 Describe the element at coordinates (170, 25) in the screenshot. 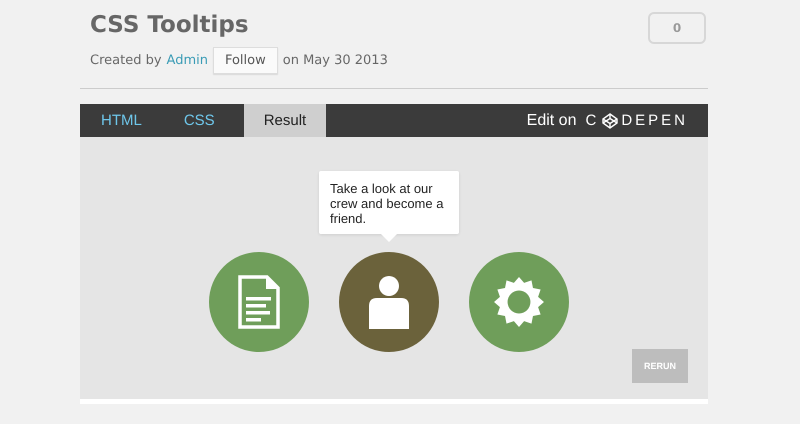

I see `page-title: CSS Tooltips` at that location.